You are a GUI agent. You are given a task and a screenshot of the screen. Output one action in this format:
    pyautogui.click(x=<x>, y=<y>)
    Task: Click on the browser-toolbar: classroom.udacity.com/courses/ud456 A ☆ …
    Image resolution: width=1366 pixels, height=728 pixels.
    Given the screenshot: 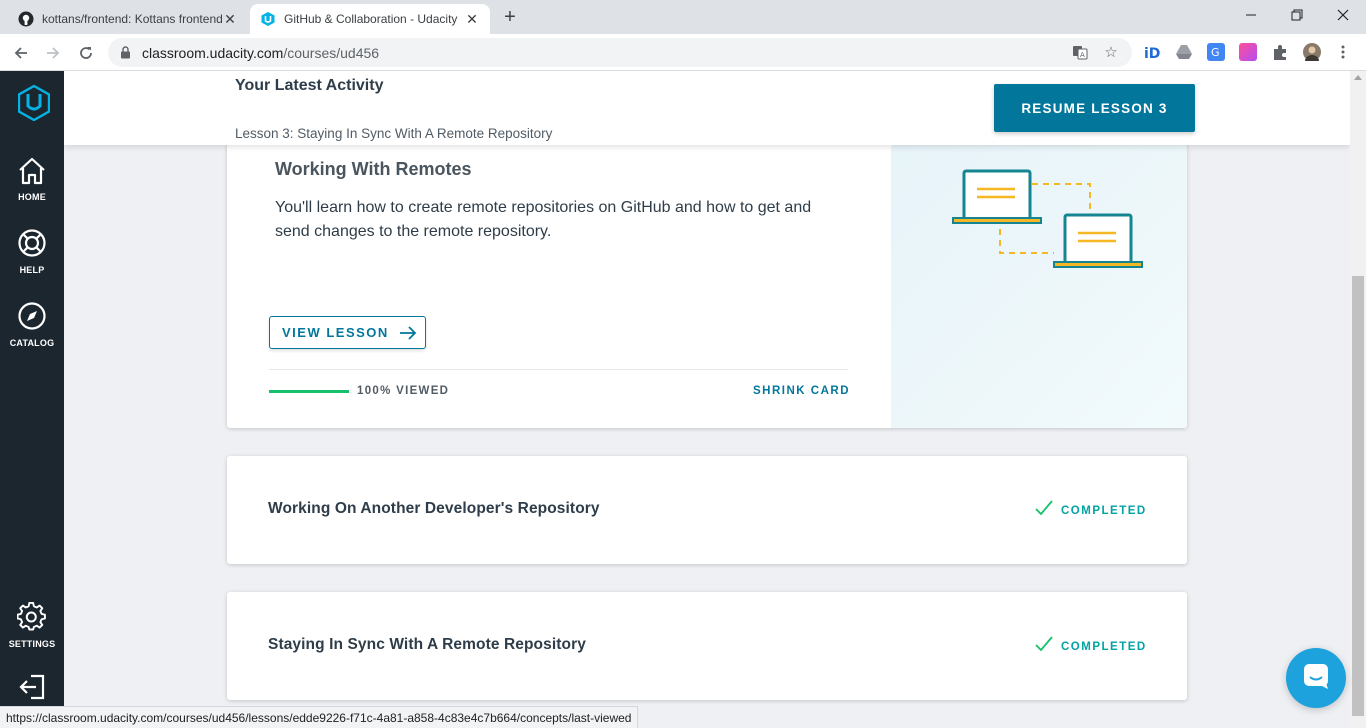 What is the action you would take?
    pyautogui.click(x=683, y=52)
    